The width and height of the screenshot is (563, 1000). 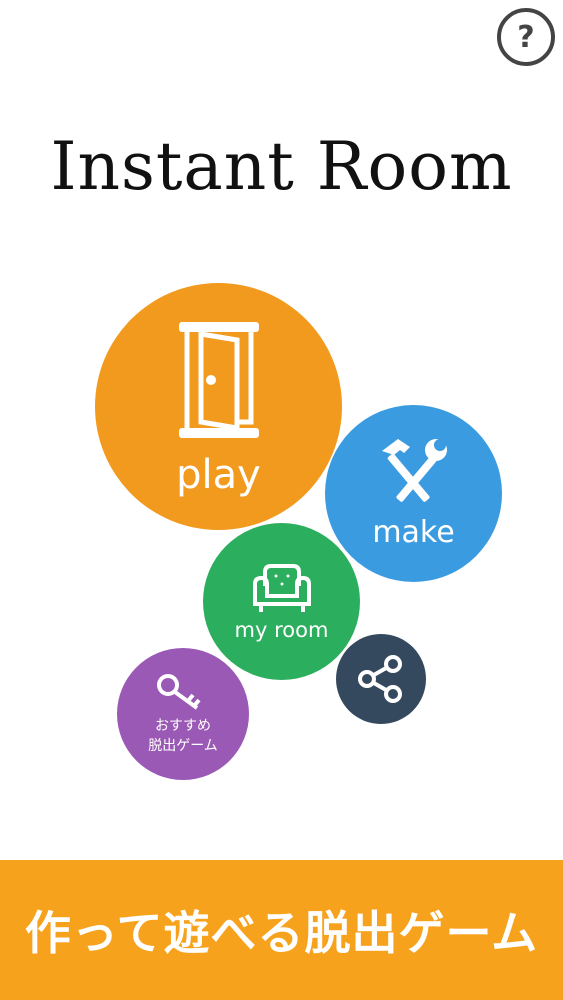 I want to click on door-icon, so click(x=218, y=379).